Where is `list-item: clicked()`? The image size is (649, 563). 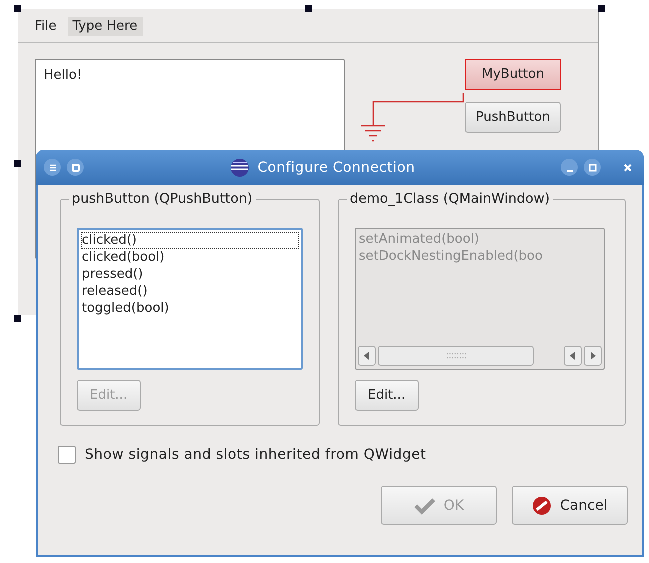 list-item: clicked() is located at coordinates (190, 240).